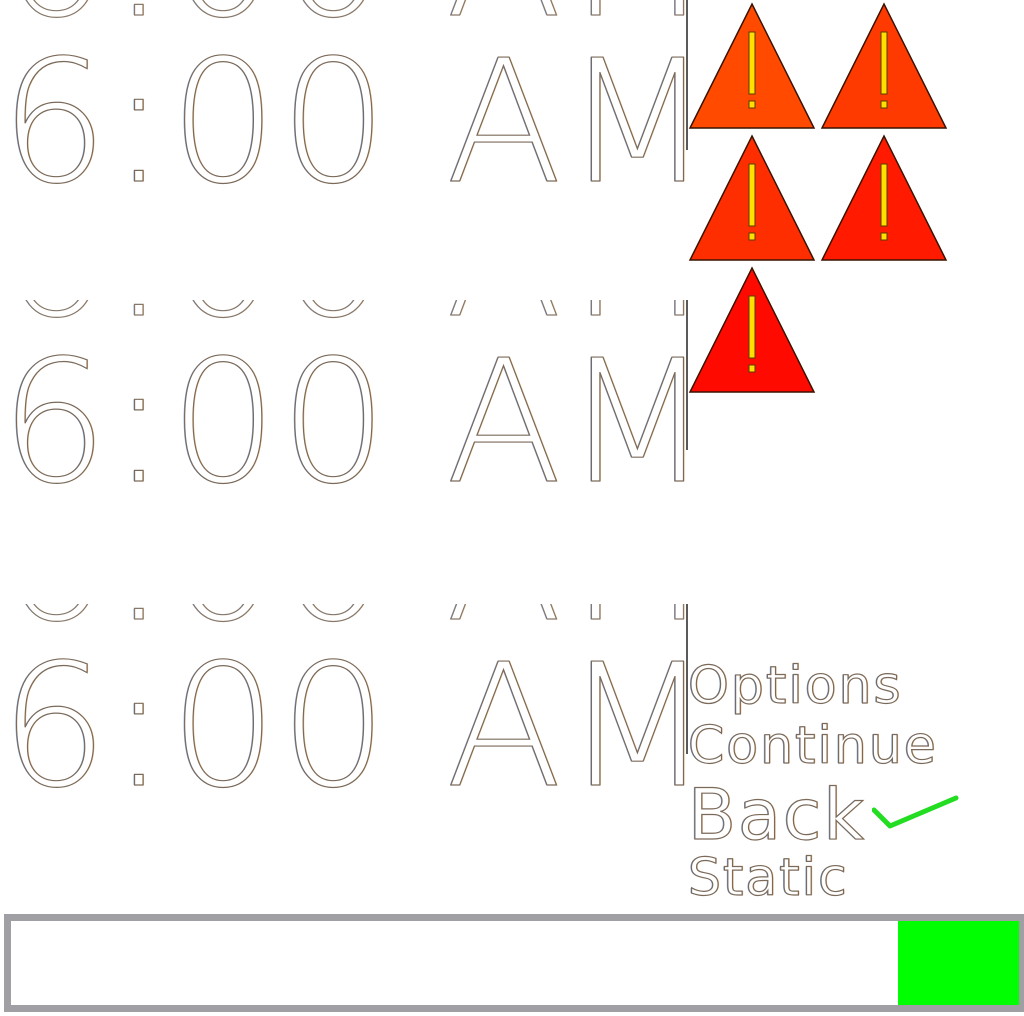  I want to click on clock-row-1: 6:00 AM 6:00 AM, so click(345, 100).